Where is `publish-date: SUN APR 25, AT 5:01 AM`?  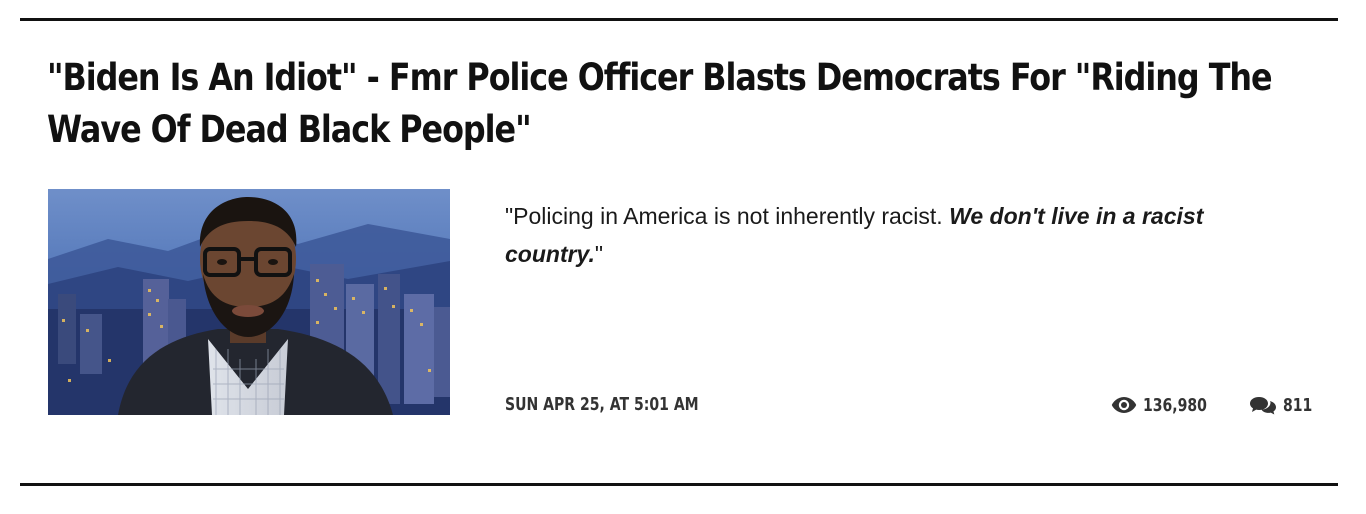 publish-date: SUN APR 25, AT 5:01 AM is located at coordinates (602, 404).